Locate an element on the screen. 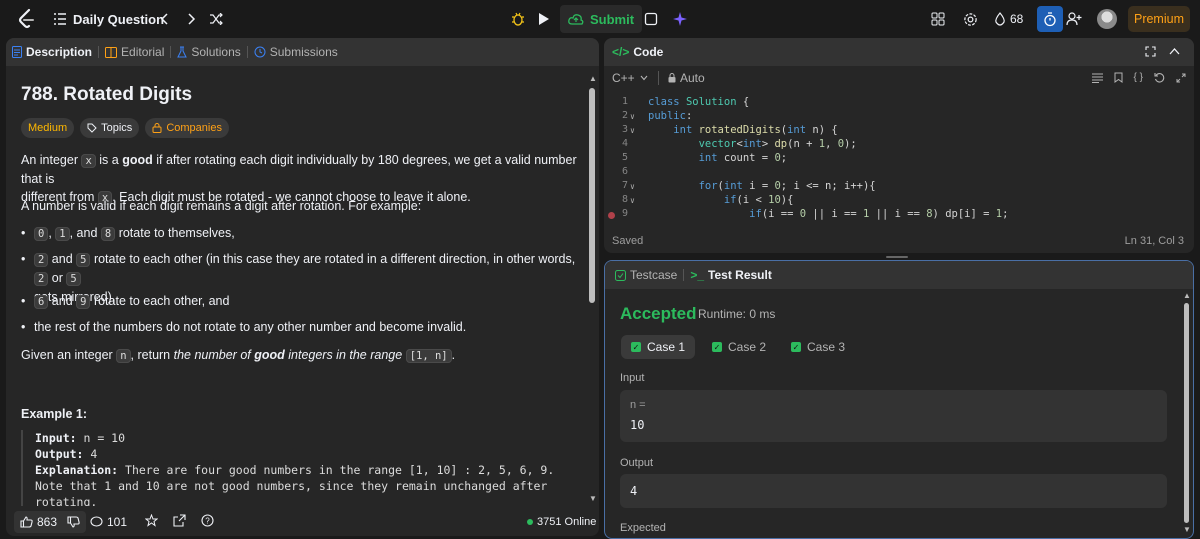 Image resolution: width=1200 pixels, height=539 pixels. case-tab-3: ✓ Case 3 is located at coordinates (818, 347).